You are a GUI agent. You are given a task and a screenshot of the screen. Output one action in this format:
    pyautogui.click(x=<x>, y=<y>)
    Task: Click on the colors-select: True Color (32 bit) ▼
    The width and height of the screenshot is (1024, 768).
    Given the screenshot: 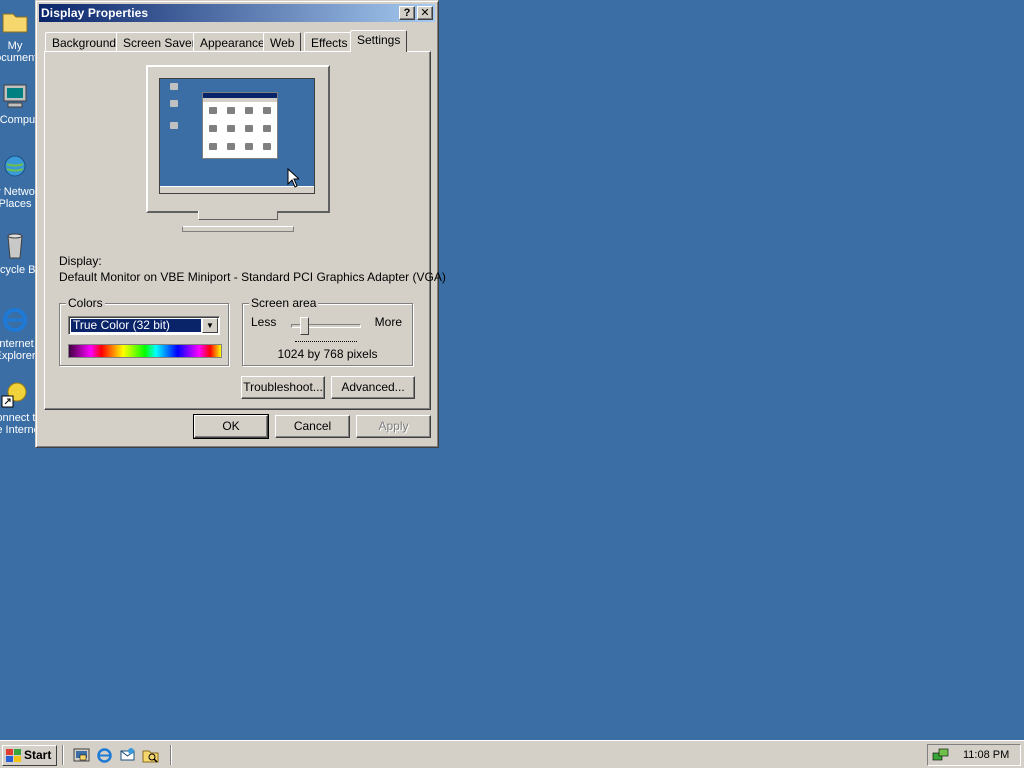 What is the action you would take?
    pyautogui.click(x=144, y=325)
    